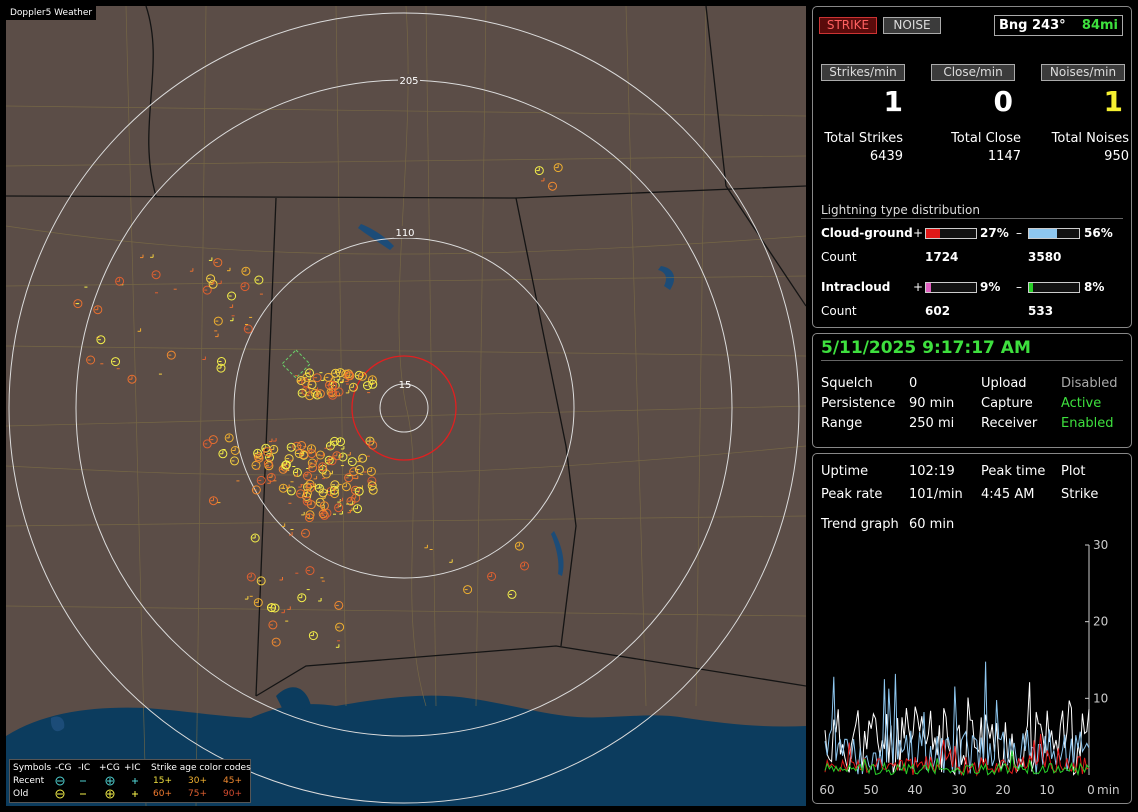  What do you see at coordinates (21, 794) in the screenshot?
I see `legend-old-label: Old` at bounding box center [21, 794].